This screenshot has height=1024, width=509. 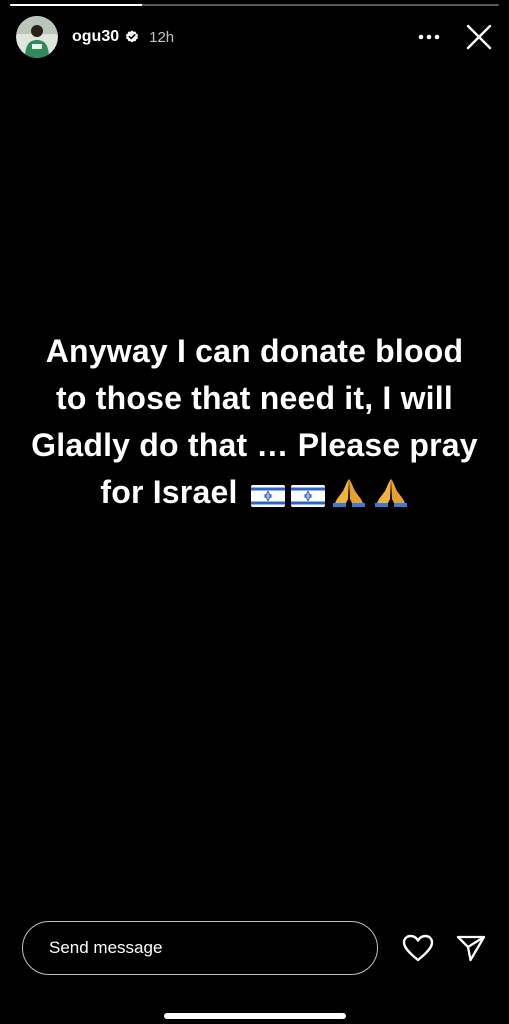 I want to click on story-footer, so click(x=255, y=948).